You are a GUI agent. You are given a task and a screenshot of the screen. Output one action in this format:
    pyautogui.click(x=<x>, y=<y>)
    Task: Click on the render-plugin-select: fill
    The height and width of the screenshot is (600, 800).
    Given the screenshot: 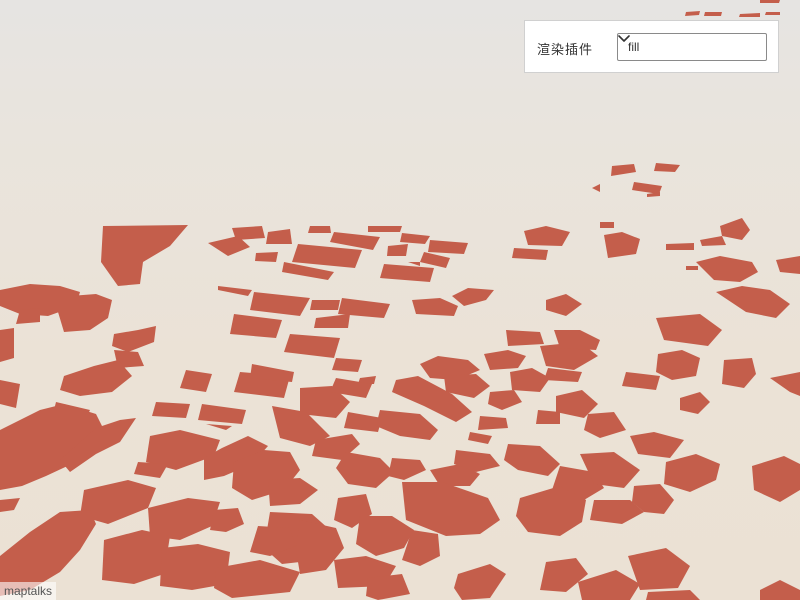 What is the action you would take?
    pyautogui.click(x=692, y=47)
    